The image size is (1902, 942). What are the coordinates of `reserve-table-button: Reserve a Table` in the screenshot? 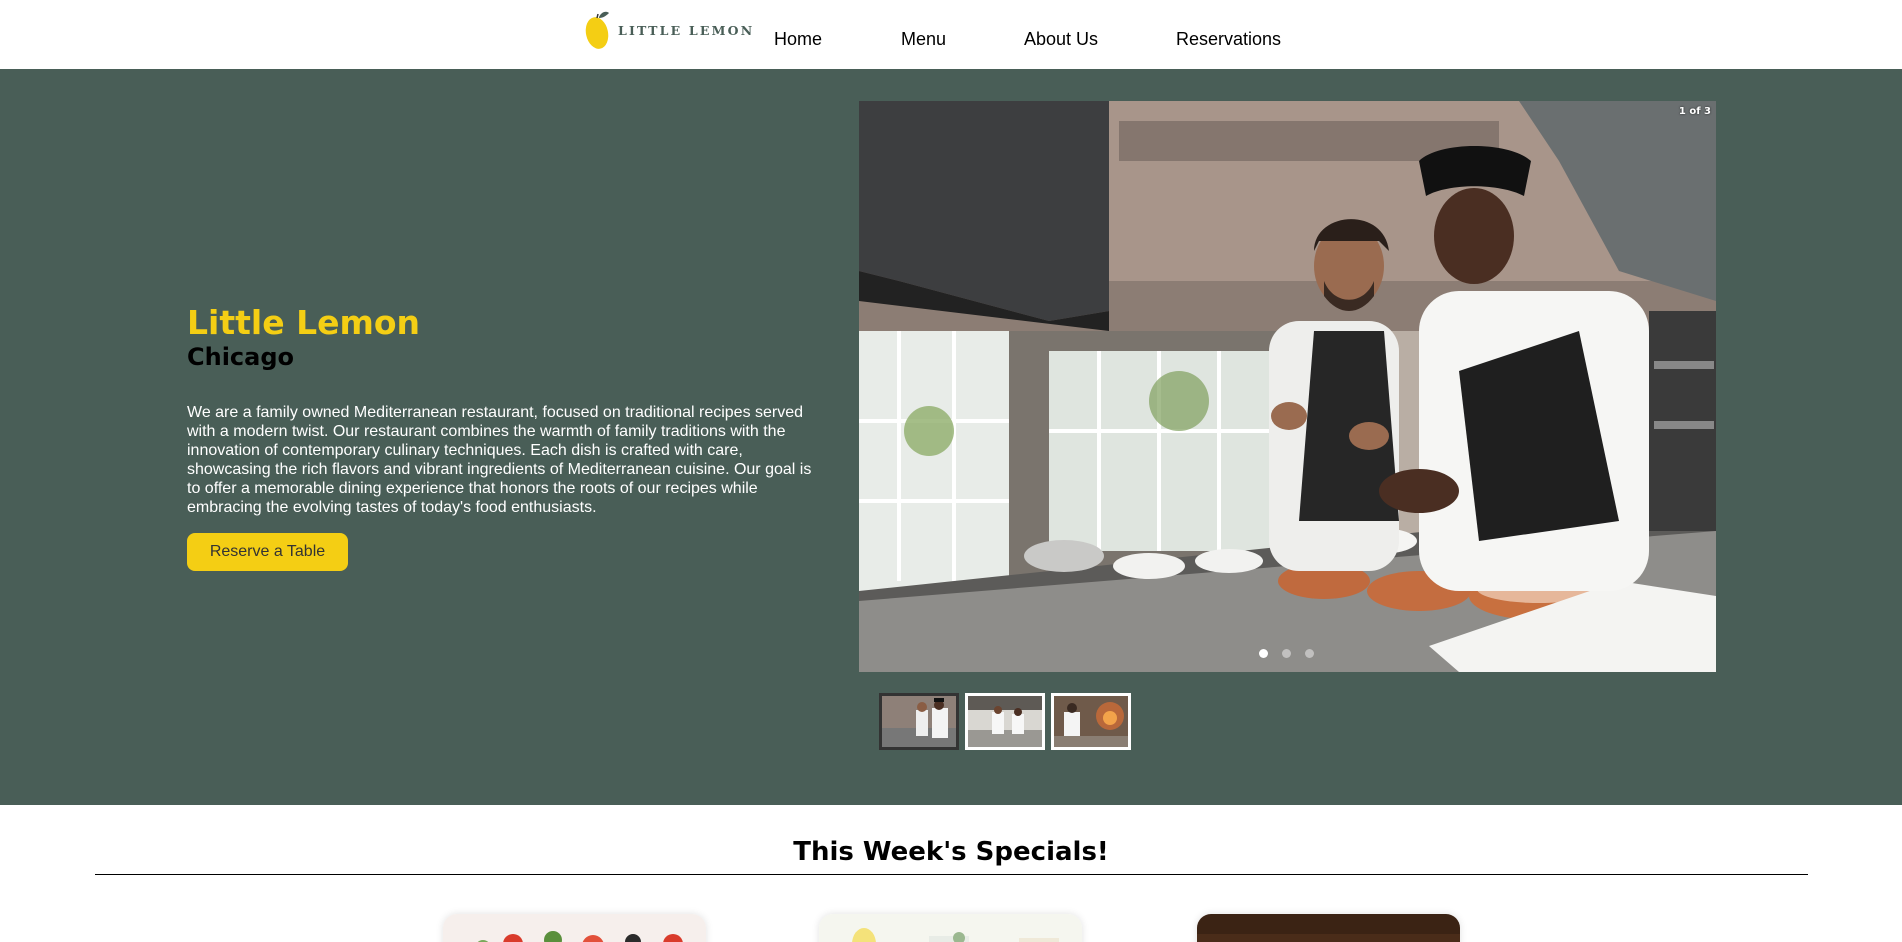 It's located at (267, 552).